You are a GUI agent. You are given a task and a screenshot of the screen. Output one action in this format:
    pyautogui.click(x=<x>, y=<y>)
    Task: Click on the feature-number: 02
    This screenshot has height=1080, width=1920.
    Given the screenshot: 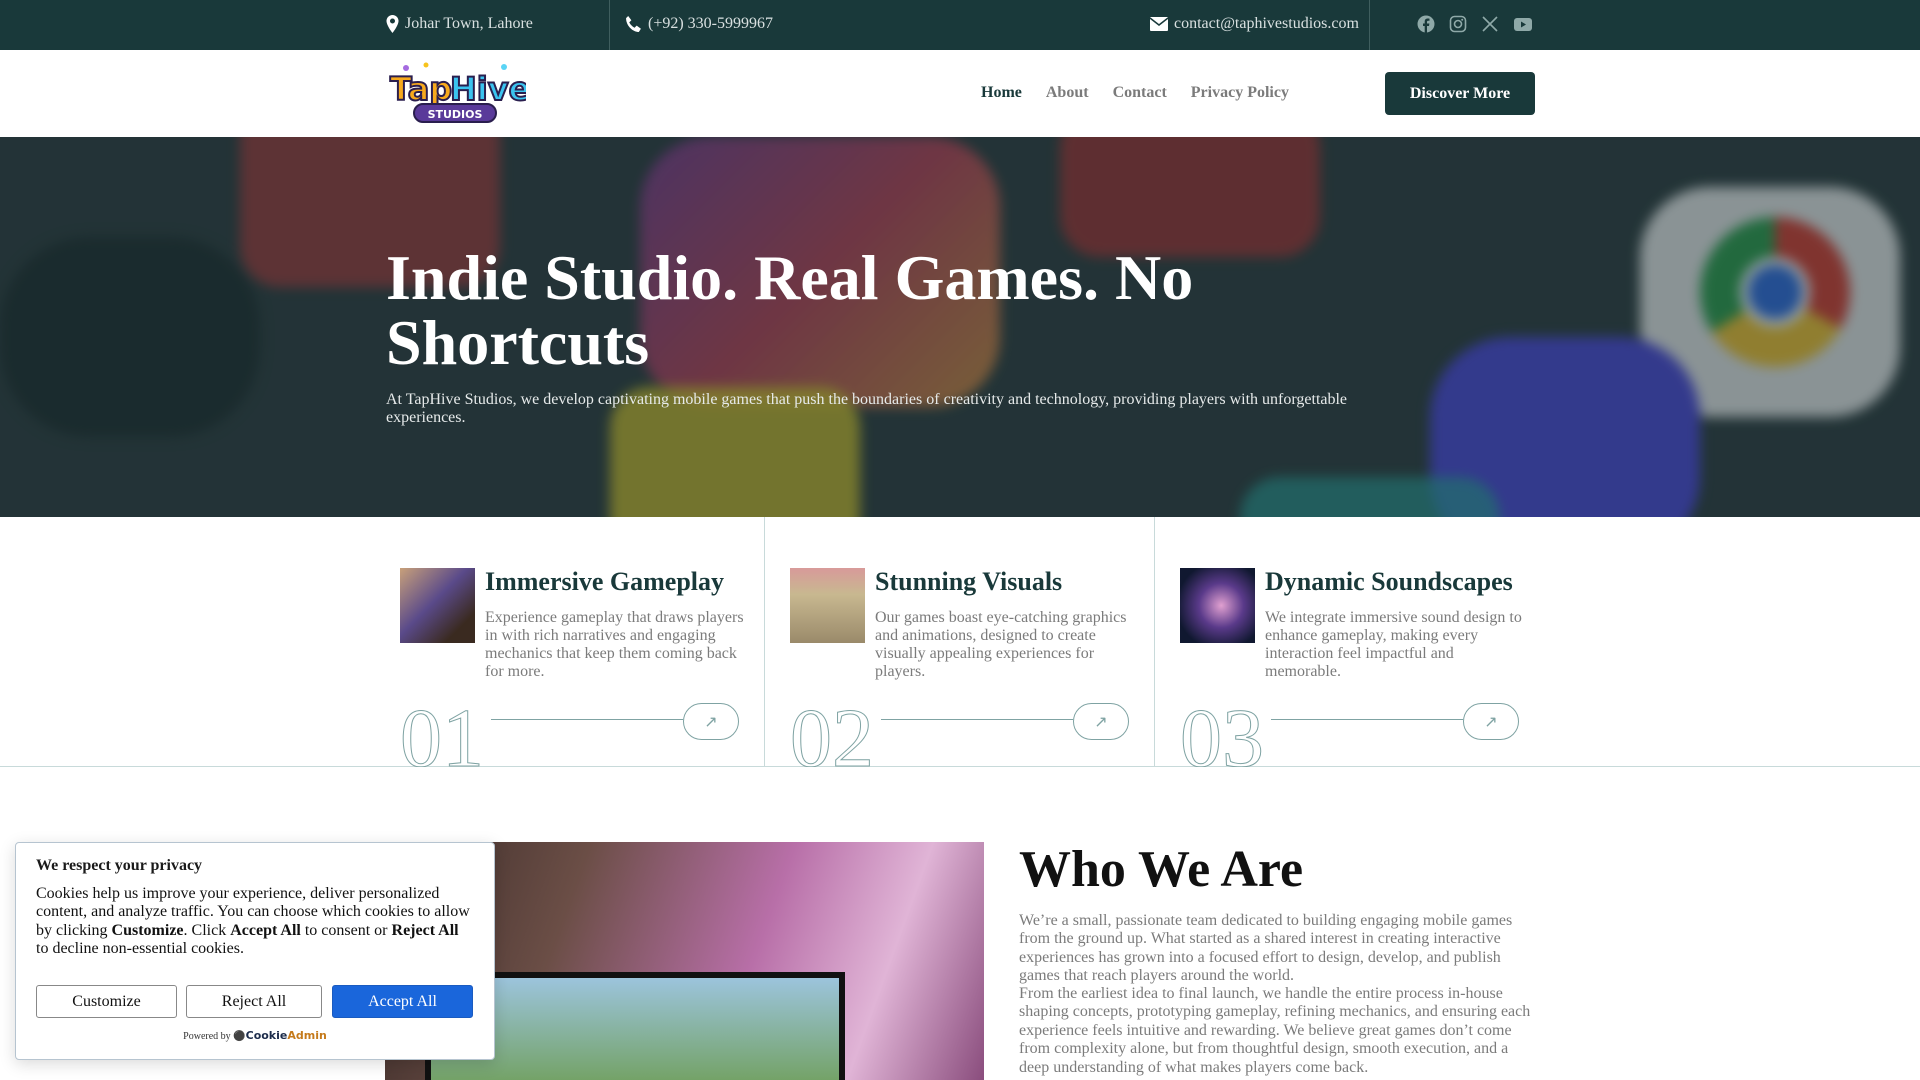 What is the action you would take?
    pyautogui.click(x=832, y=729)
    